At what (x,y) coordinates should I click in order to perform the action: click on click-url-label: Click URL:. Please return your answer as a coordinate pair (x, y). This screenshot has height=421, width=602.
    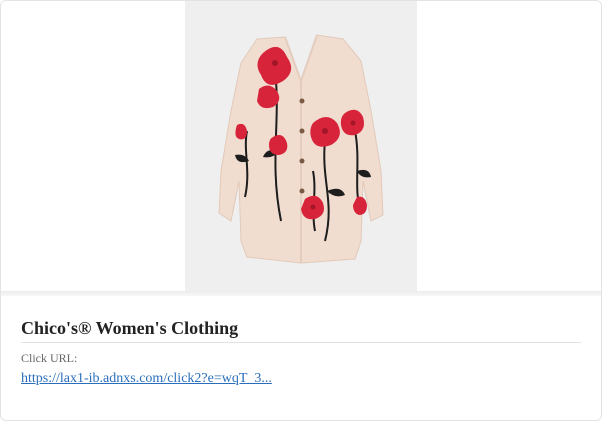
    Looking at the image, I should click on (49, 358).